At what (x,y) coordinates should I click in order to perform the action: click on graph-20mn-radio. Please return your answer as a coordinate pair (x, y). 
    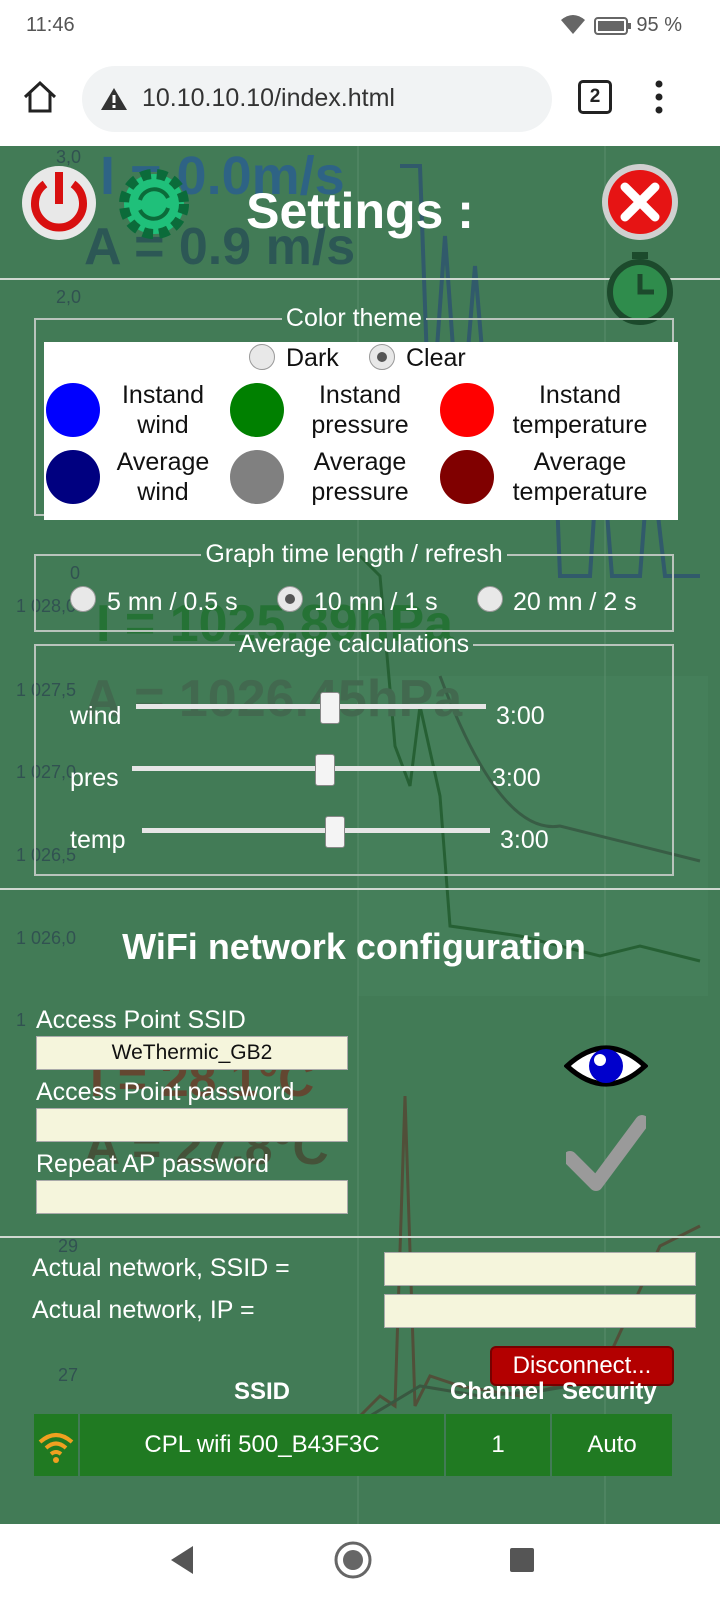
    Looking at the image, I should click on (490, 599).